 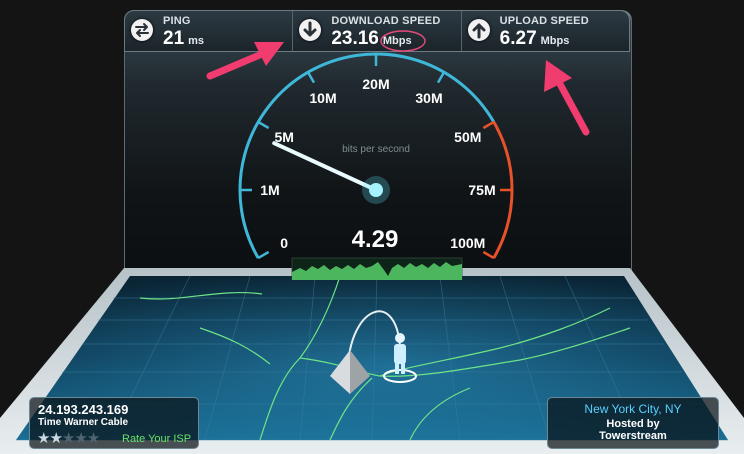 What do you see at coordinates (350, 372) in the screenshot?
I see `client-pyramid-icon` at bounding box center [350, 372].